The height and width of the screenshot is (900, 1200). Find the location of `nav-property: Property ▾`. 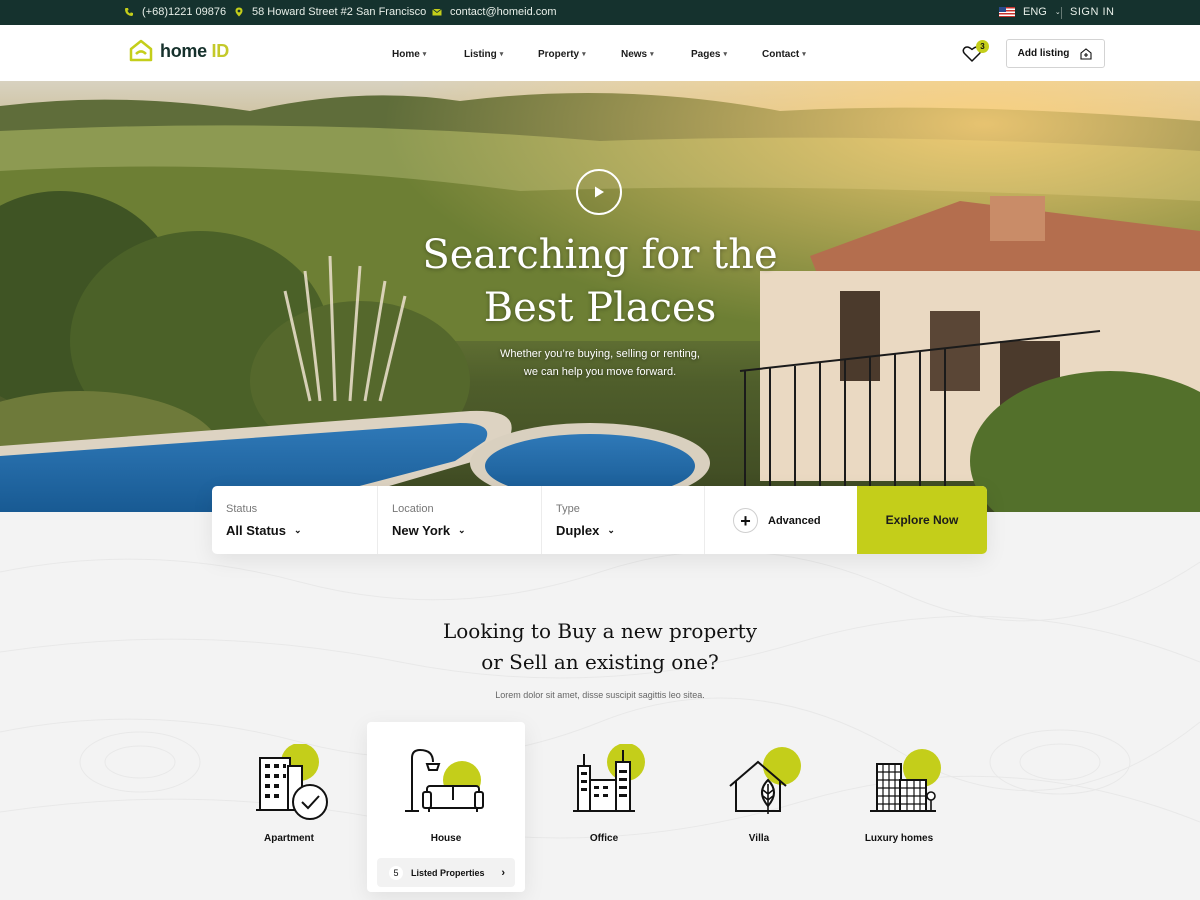

nav-property: Property ▾ is located at coordinates (579, 54).